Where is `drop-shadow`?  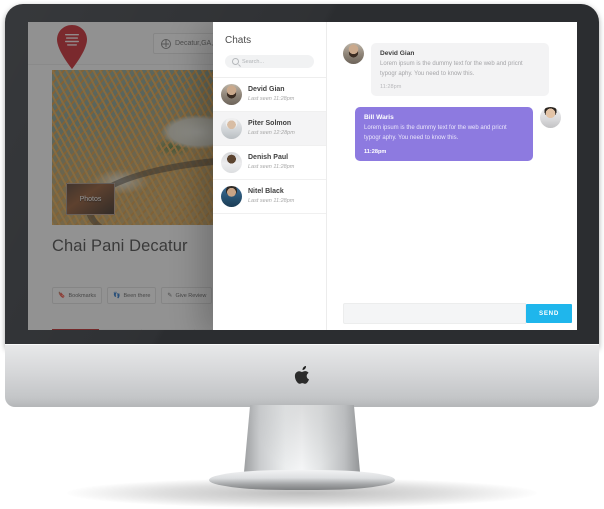
drop-shadow is located at coordinates (302, 493).